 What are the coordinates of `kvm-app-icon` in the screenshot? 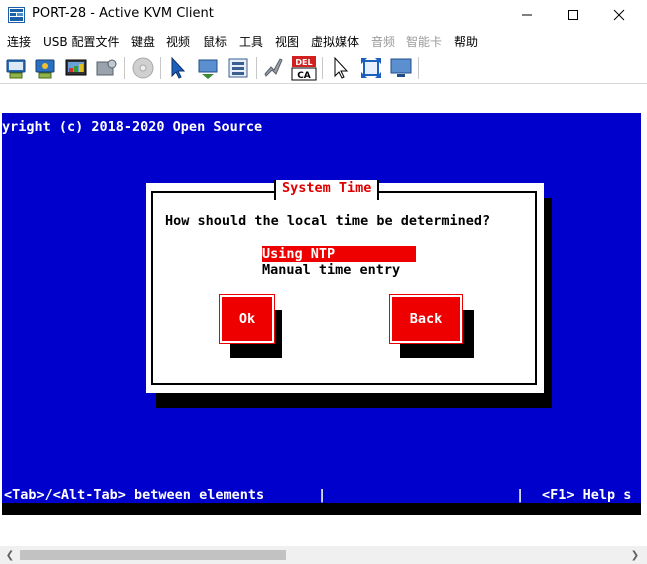 It's located at (16, 15).